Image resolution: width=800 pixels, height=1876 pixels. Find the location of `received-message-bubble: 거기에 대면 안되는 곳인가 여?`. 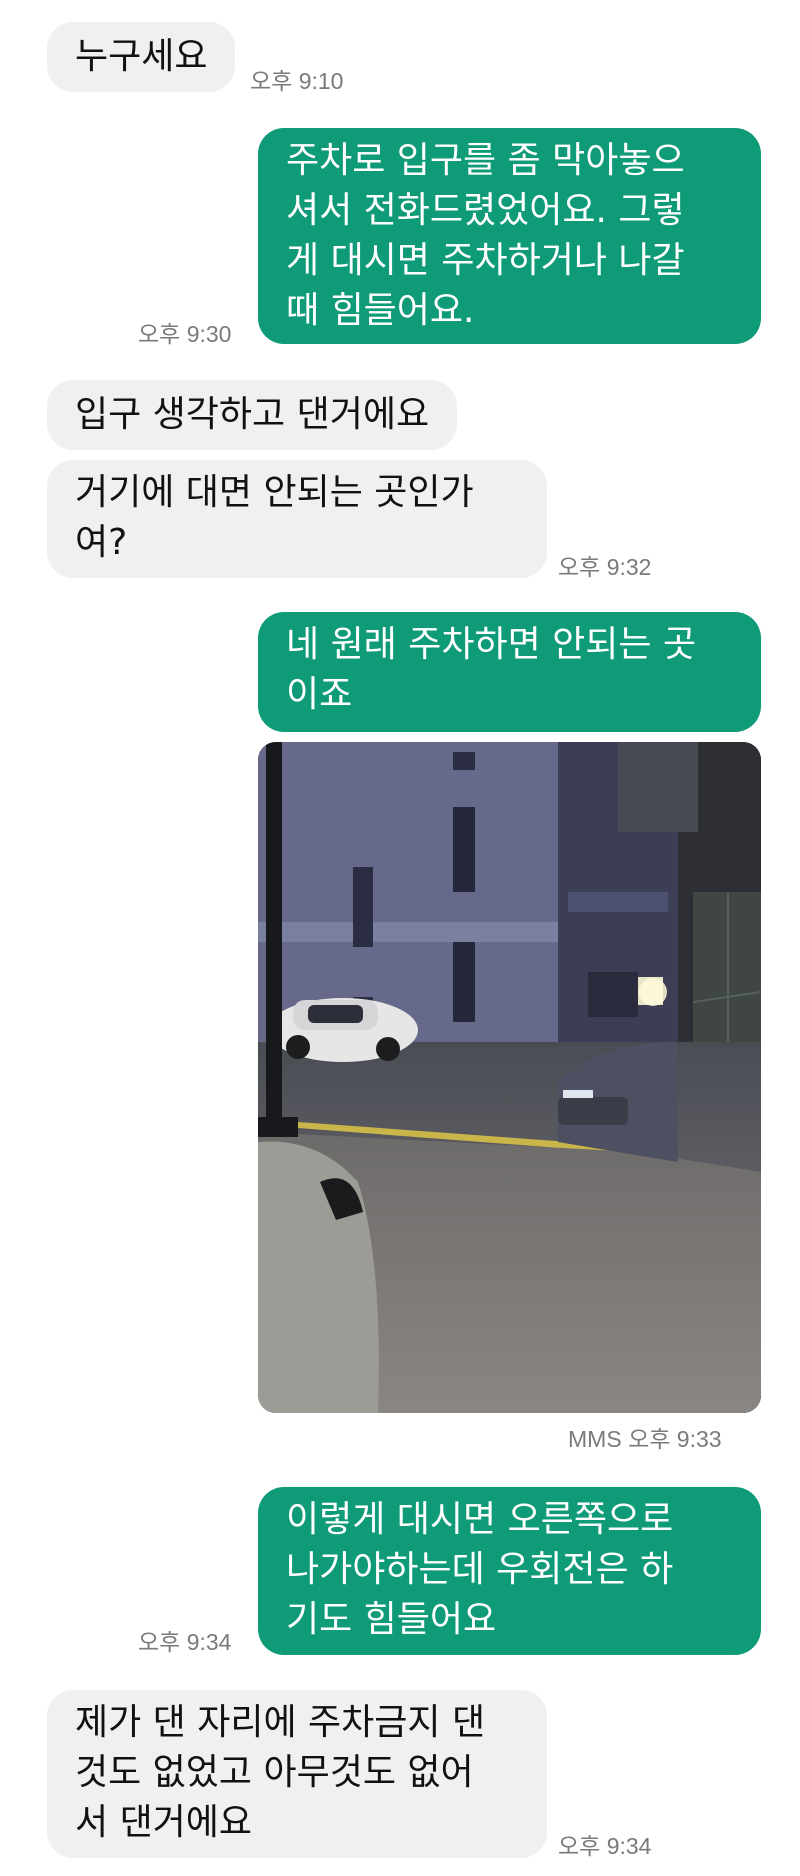

received-message-bubble: 거기에 대면 안되는 곳인가 여? is located at coordinates (297, 519).